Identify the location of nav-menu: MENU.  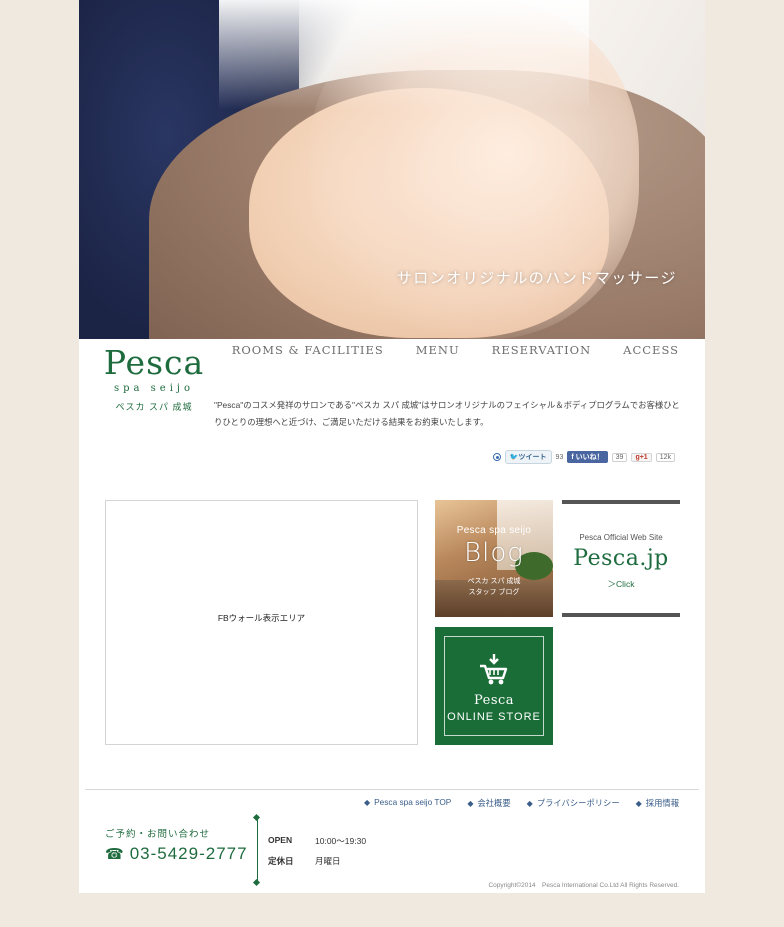
(438, 350).